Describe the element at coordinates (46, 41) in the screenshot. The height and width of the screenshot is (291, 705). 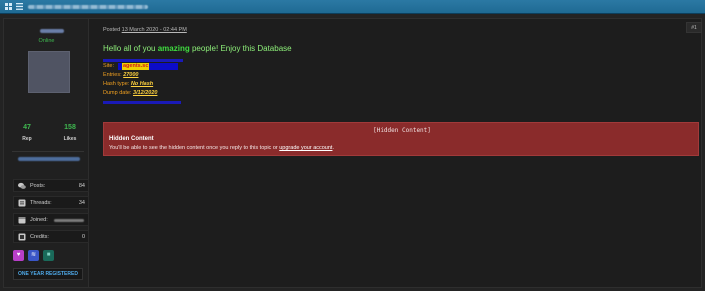
I see `online-status: Online` at that location.